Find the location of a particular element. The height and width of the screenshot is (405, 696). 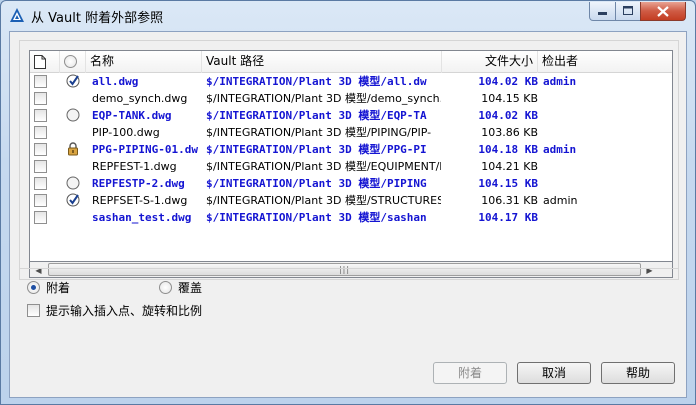

help-button: 帮助 is located at coordinates (638, 373).